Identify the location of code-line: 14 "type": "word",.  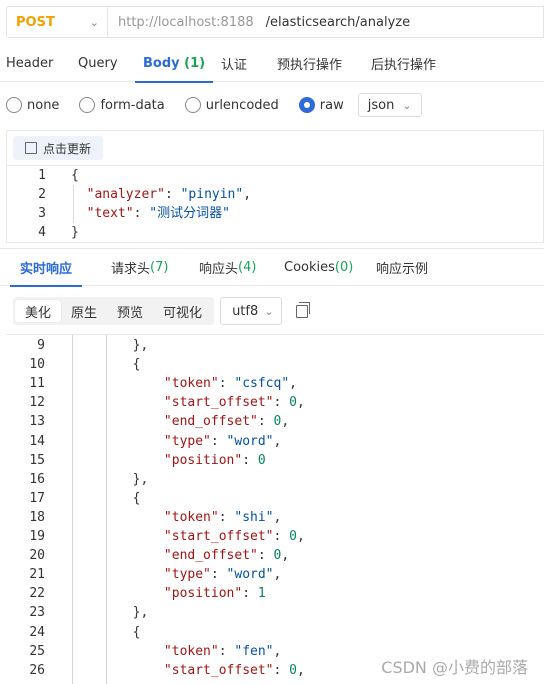
(275, 441).